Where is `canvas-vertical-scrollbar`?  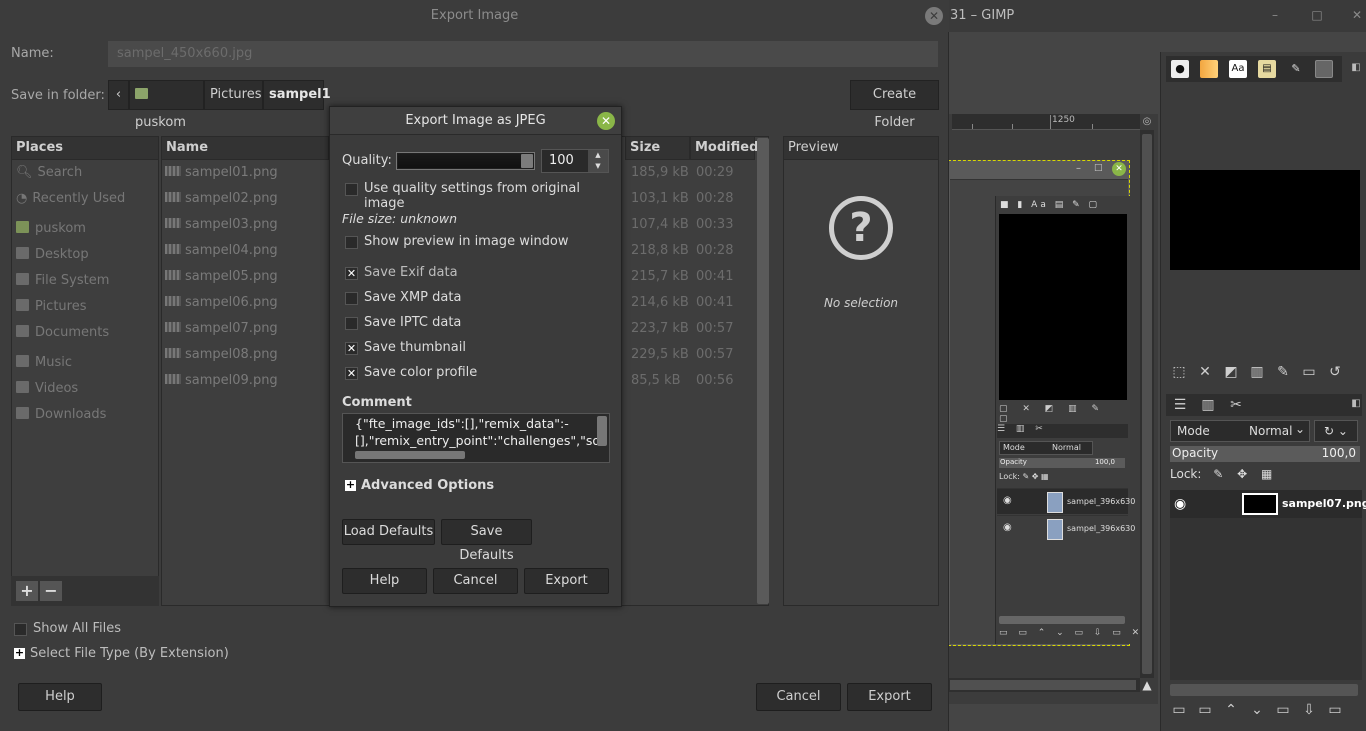 canvas-vertical-scrollbar is located at coordinates (1147, 404).